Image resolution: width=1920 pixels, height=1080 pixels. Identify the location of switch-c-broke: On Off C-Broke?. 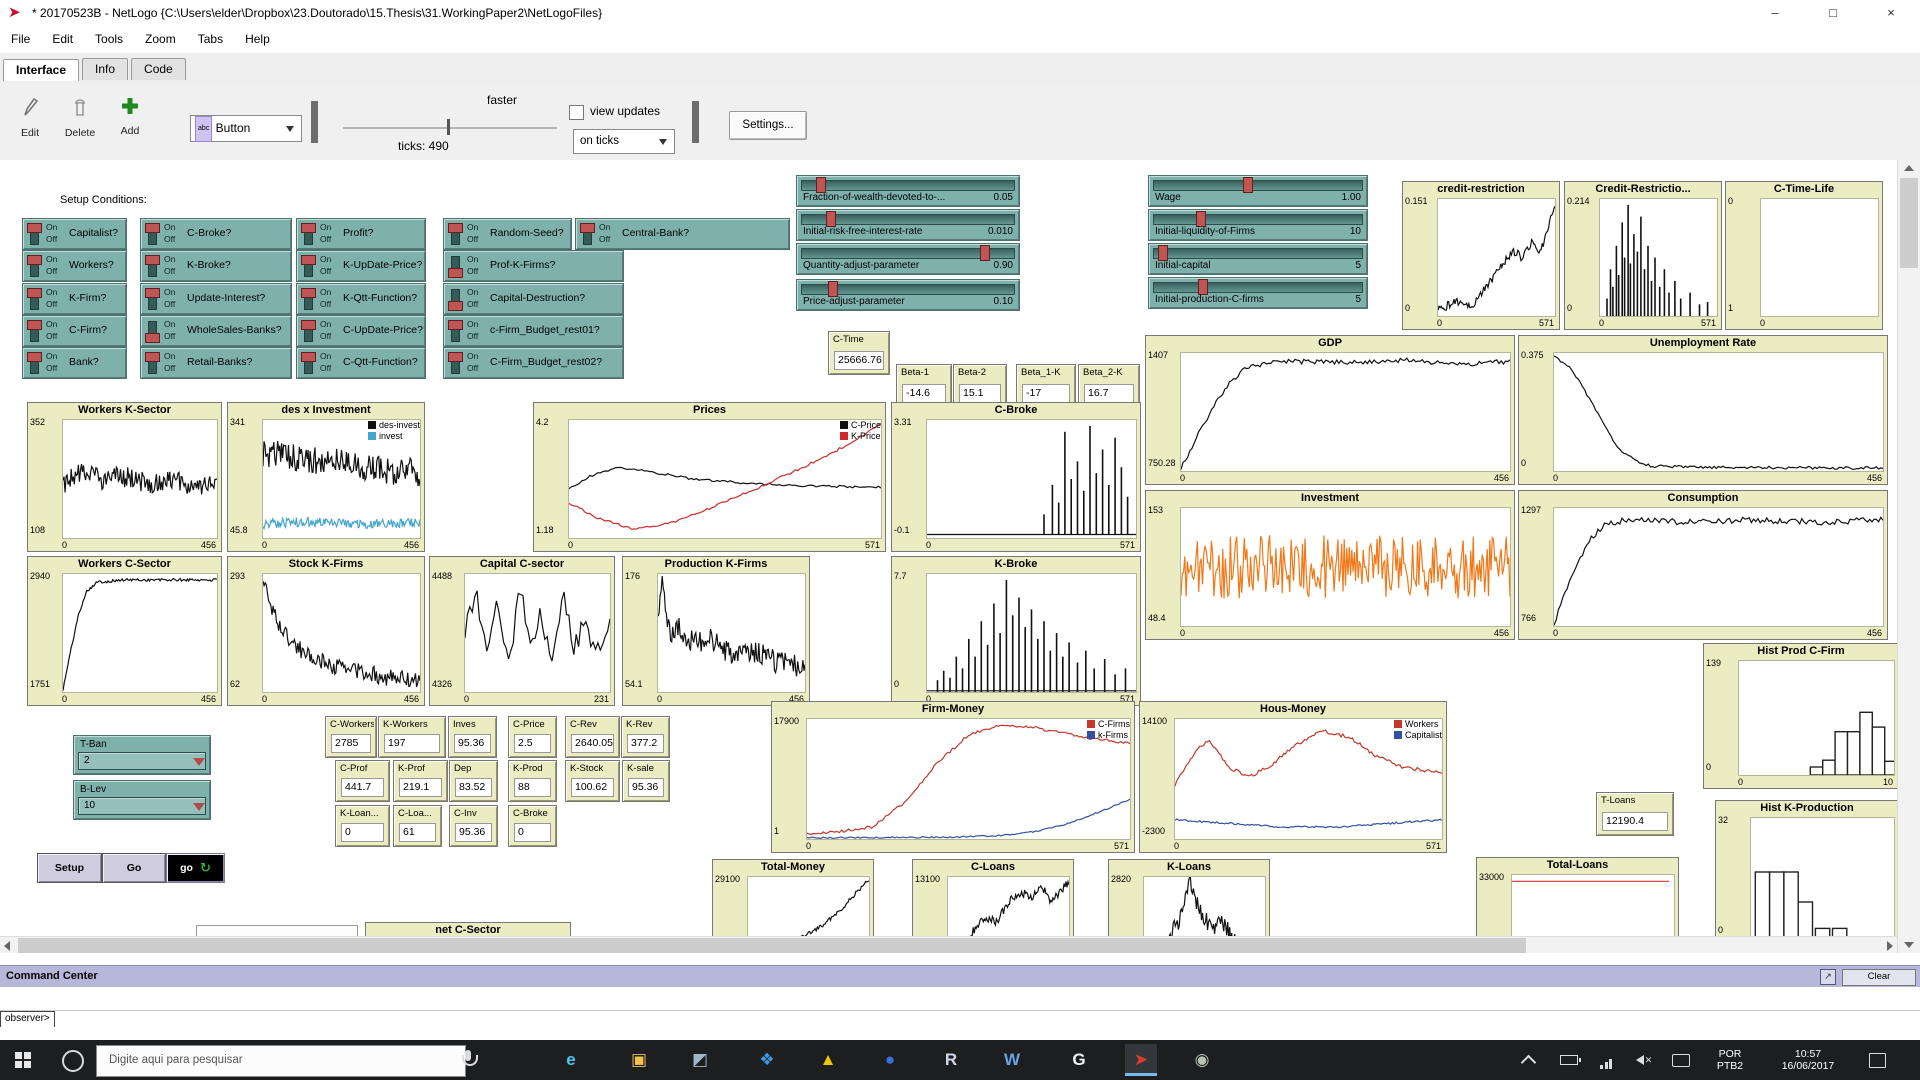
(216, 234).